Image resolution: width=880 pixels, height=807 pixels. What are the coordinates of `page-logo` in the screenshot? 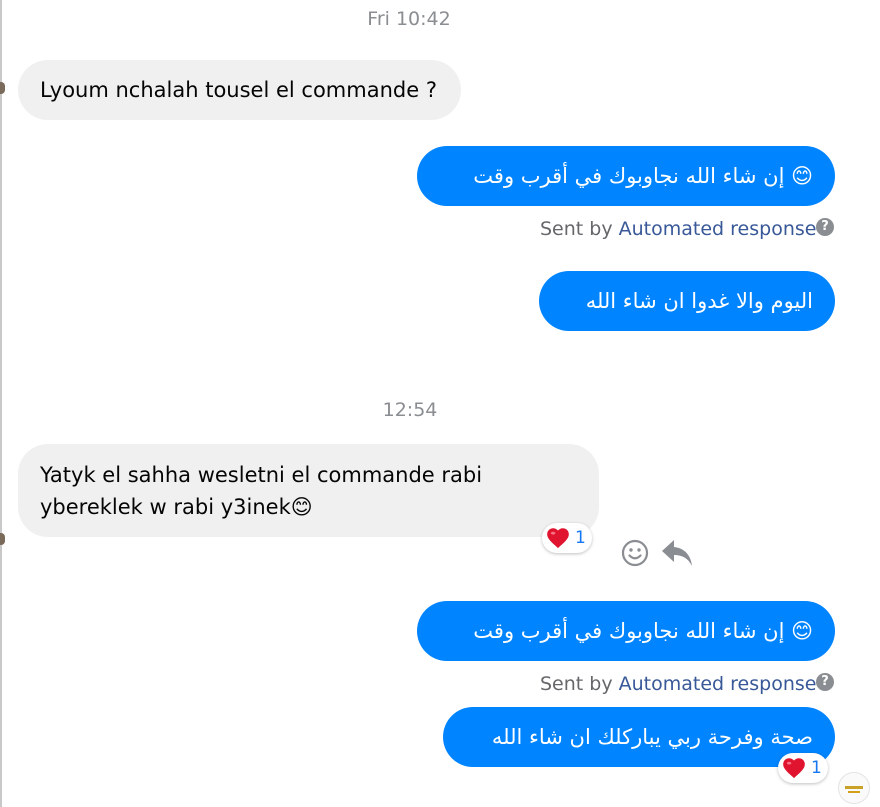 It's located at (854, 788).